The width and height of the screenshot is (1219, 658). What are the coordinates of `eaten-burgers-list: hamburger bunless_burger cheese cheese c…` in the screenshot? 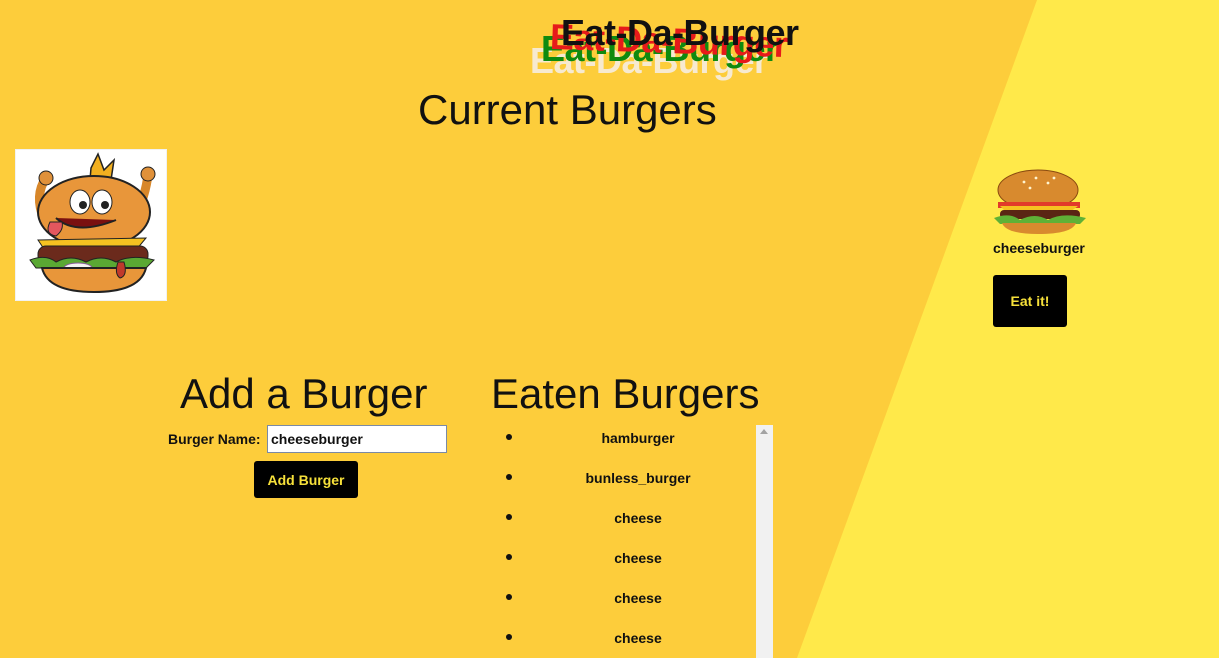 It's located at (623, 541).